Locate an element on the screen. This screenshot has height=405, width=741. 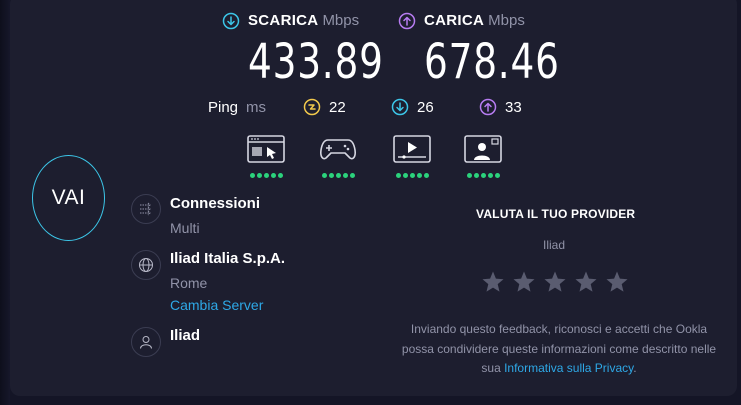
provider-name: Iliad is located at coordinates (185, 335).